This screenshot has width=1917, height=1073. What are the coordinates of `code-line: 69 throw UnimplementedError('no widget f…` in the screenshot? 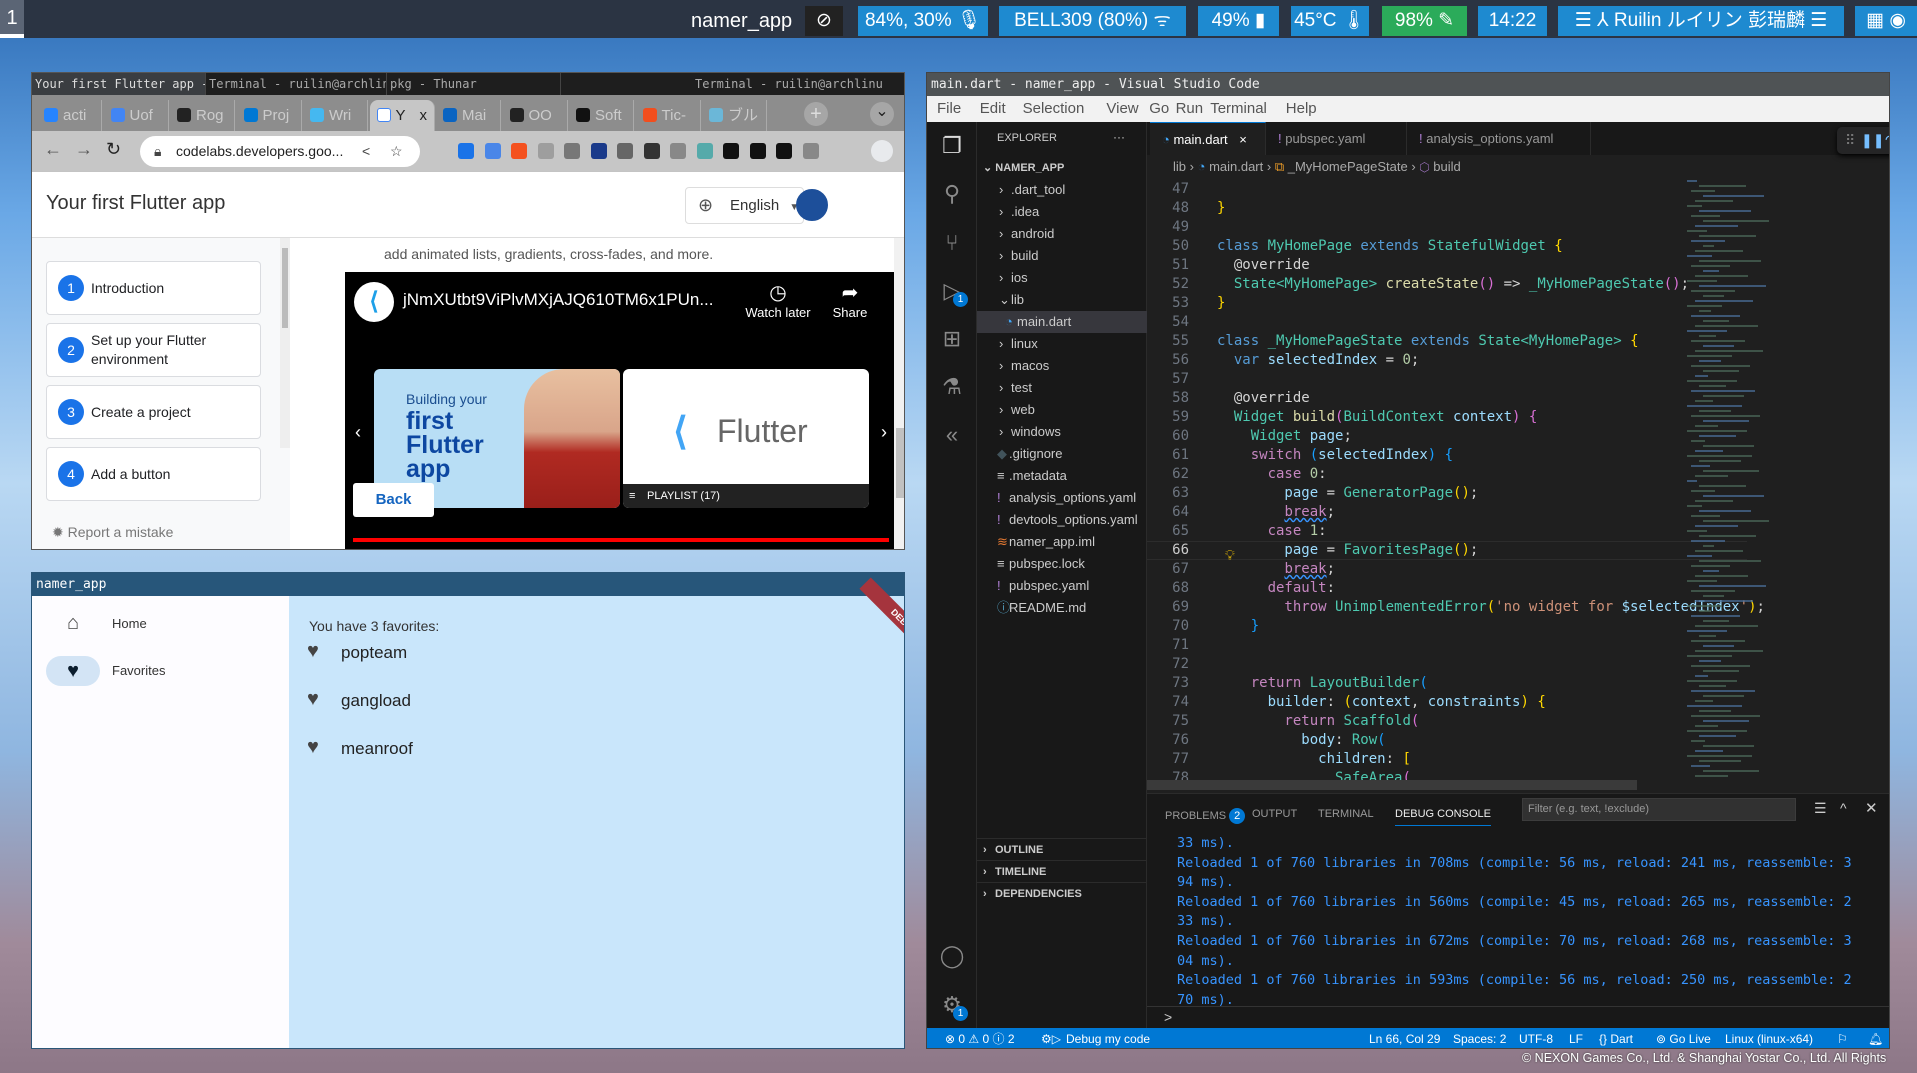 It's located at (1456, 607).